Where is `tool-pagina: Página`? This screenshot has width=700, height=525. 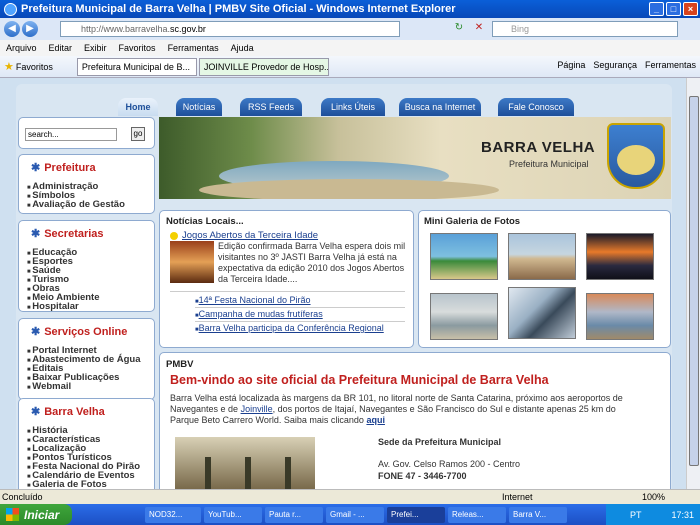 tool-pagina: Página is located at coordinates (571, 65).